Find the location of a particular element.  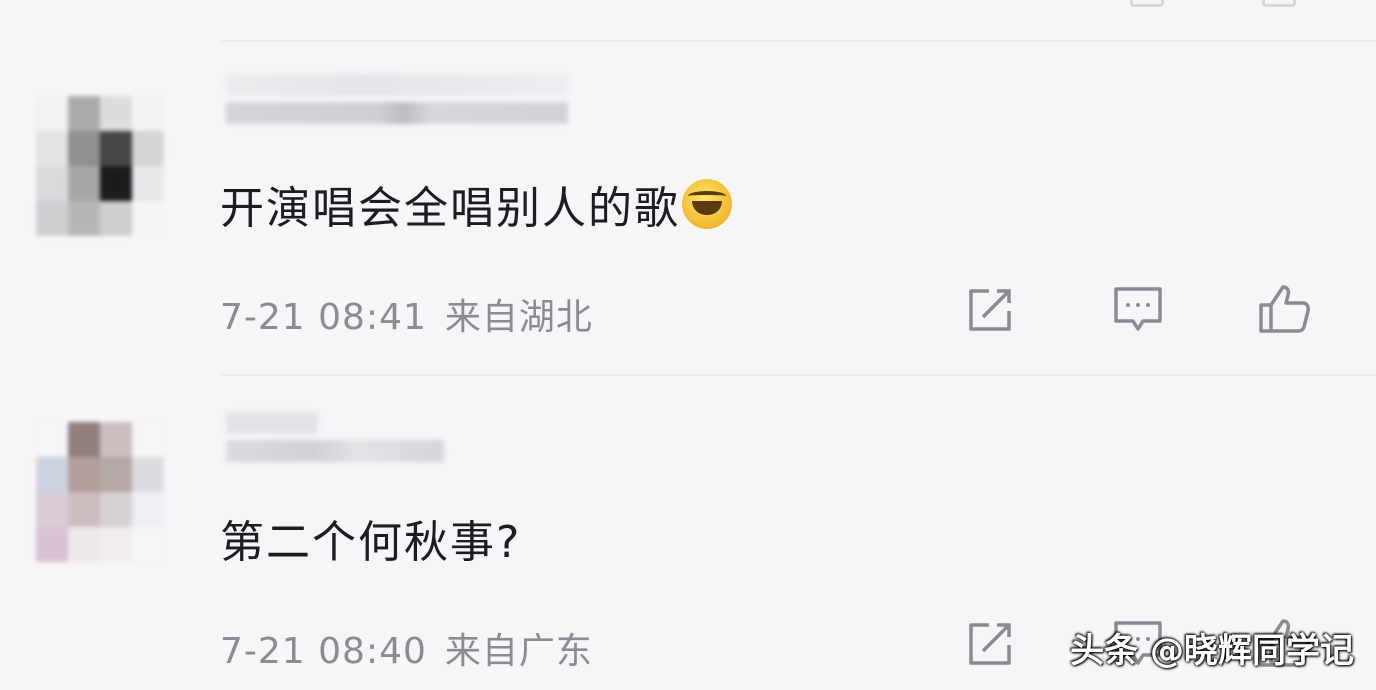

comment-meta: 7-21 08:41 来自湖北 is located at coordinates (406, 314).